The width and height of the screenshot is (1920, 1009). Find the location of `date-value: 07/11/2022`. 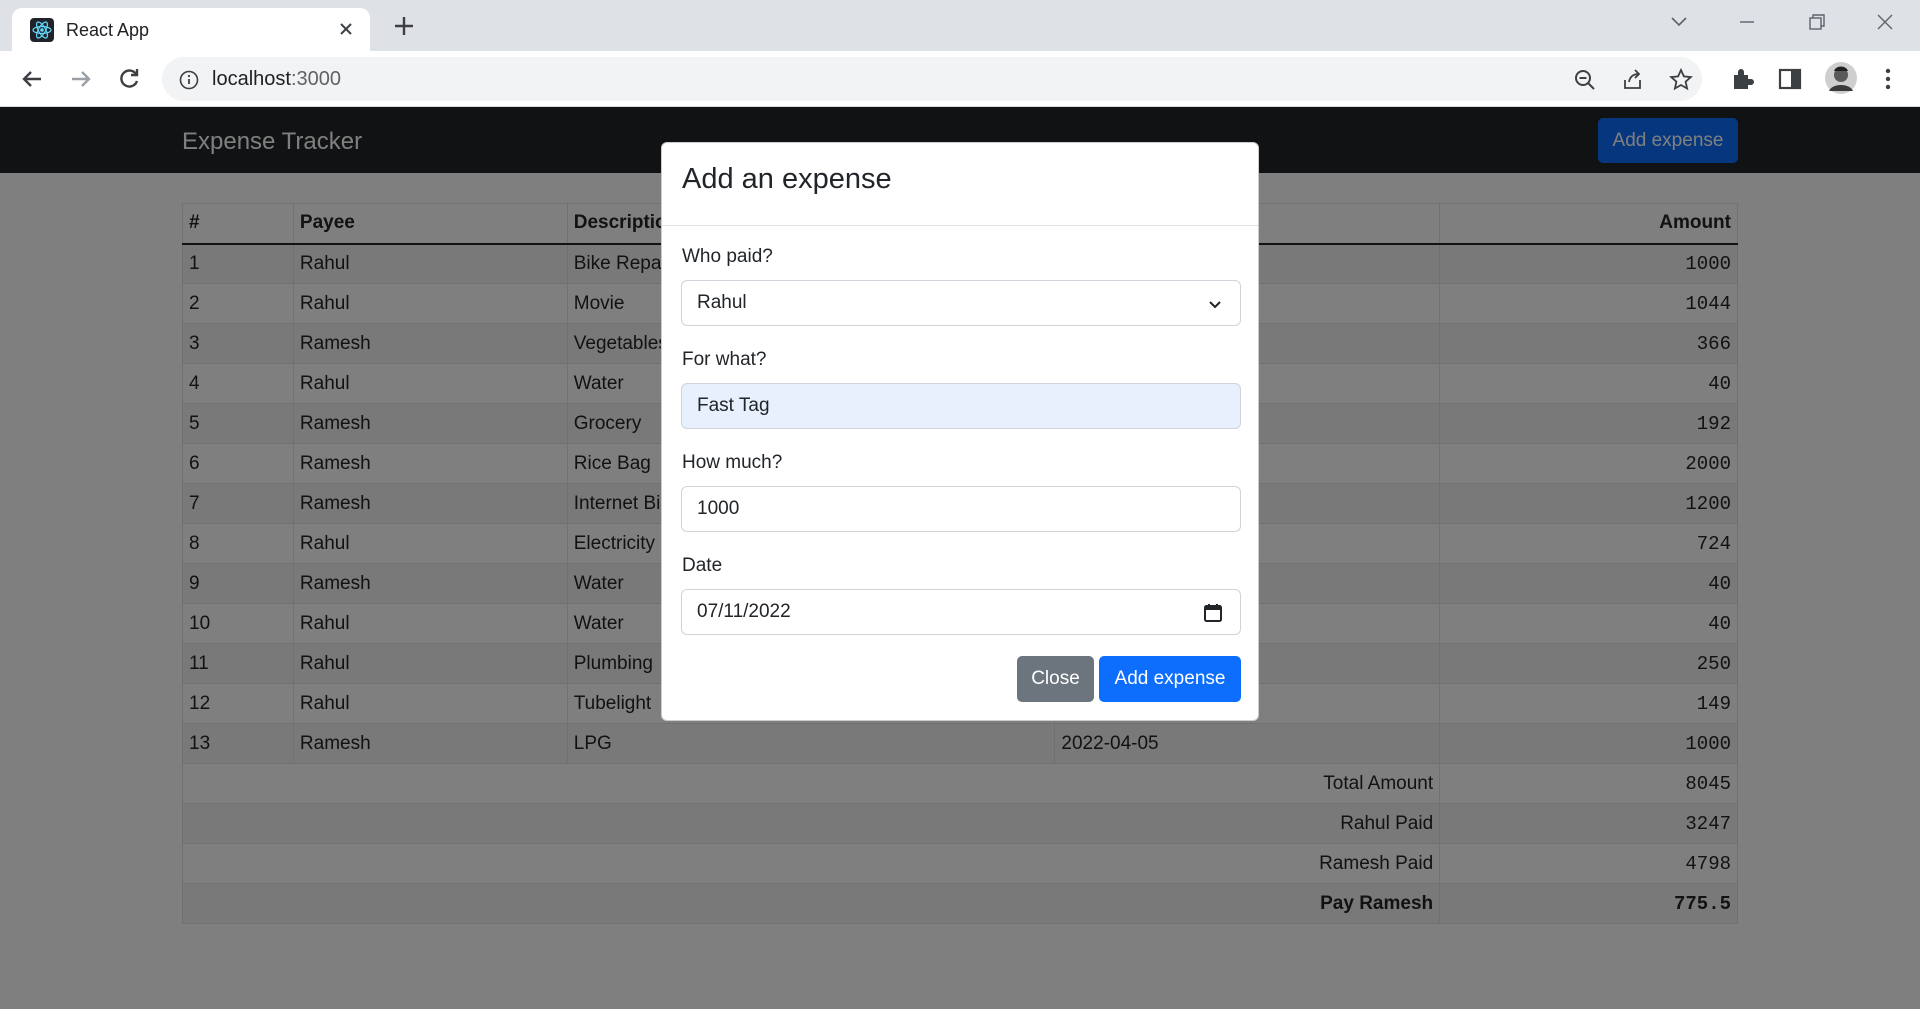

date-value: 07/11/2022 is located at coordinates (744, 611).